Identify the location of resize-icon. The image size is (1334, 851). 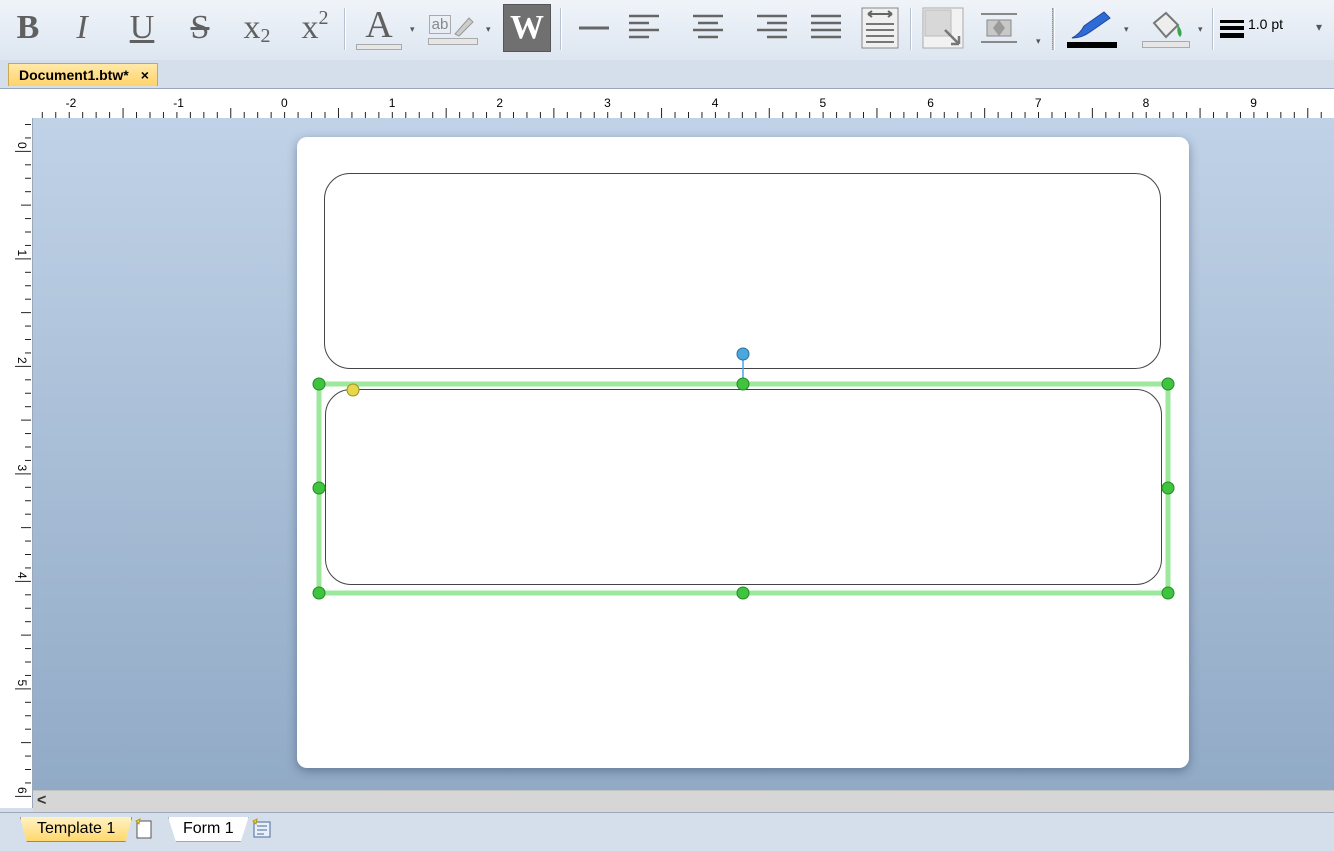
(943, 28).